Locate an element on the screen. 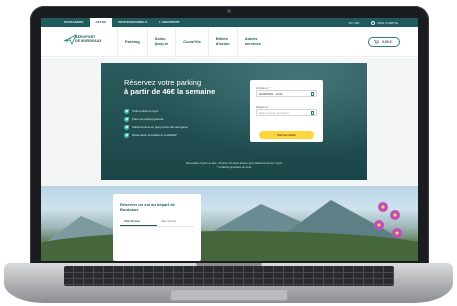 The width and height of the screenshot is (457, 306). tab-professionnels: PROFESSIONNELS is located at coordinates (132, 22).